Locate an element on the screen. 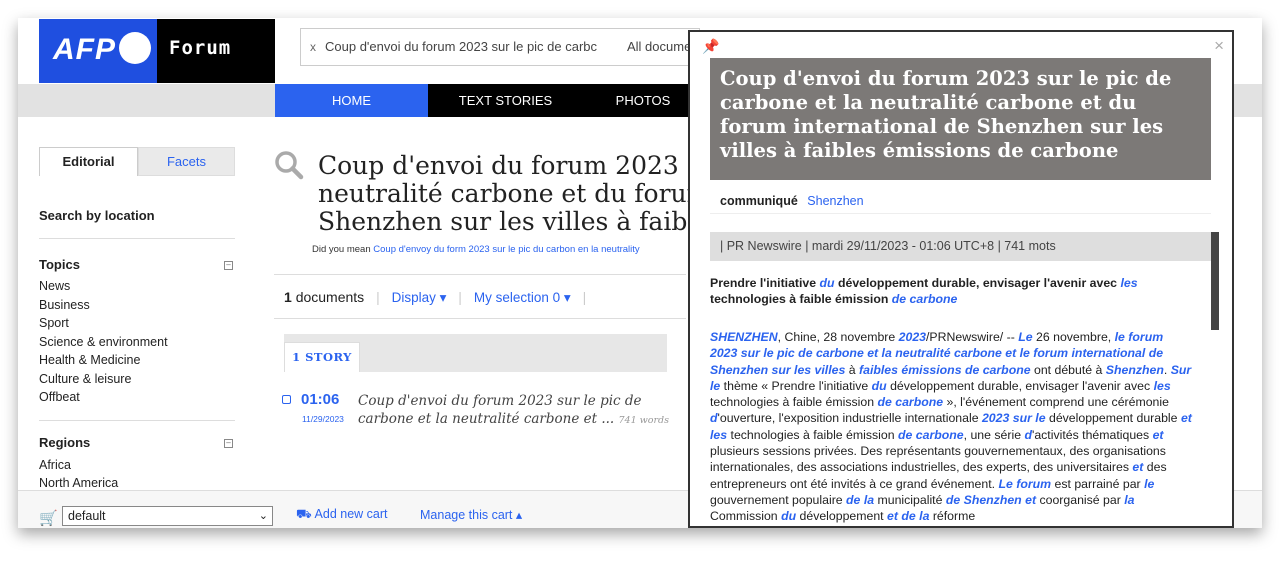  tab-facets: Facets is located at coordinates (186, 161).